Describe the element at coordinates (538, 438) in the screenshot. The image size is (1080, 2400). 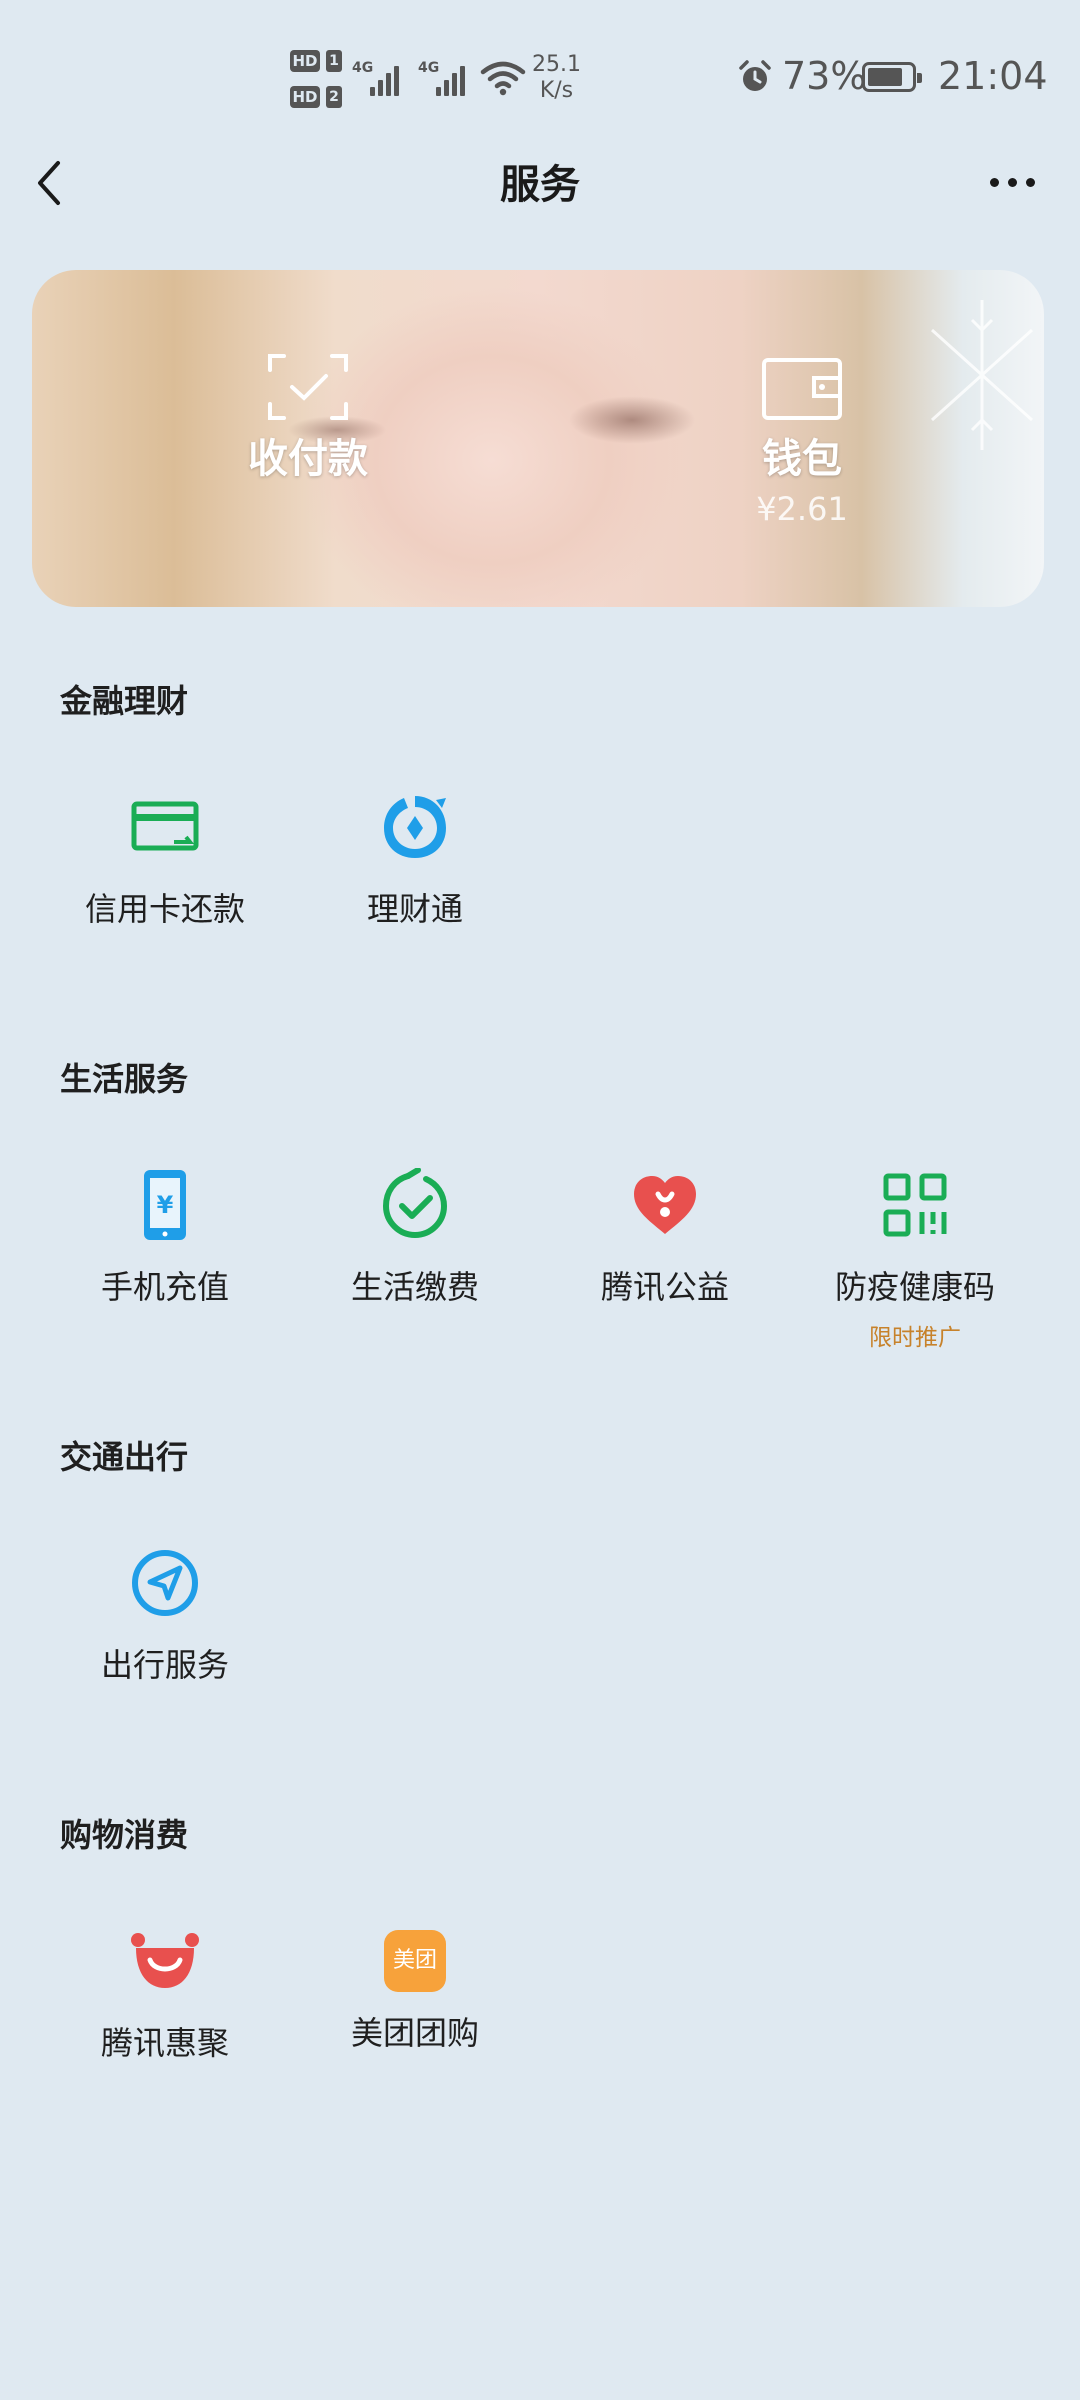
I see `payment-banner: 收付款 钱包 ¥2.61` at that location.